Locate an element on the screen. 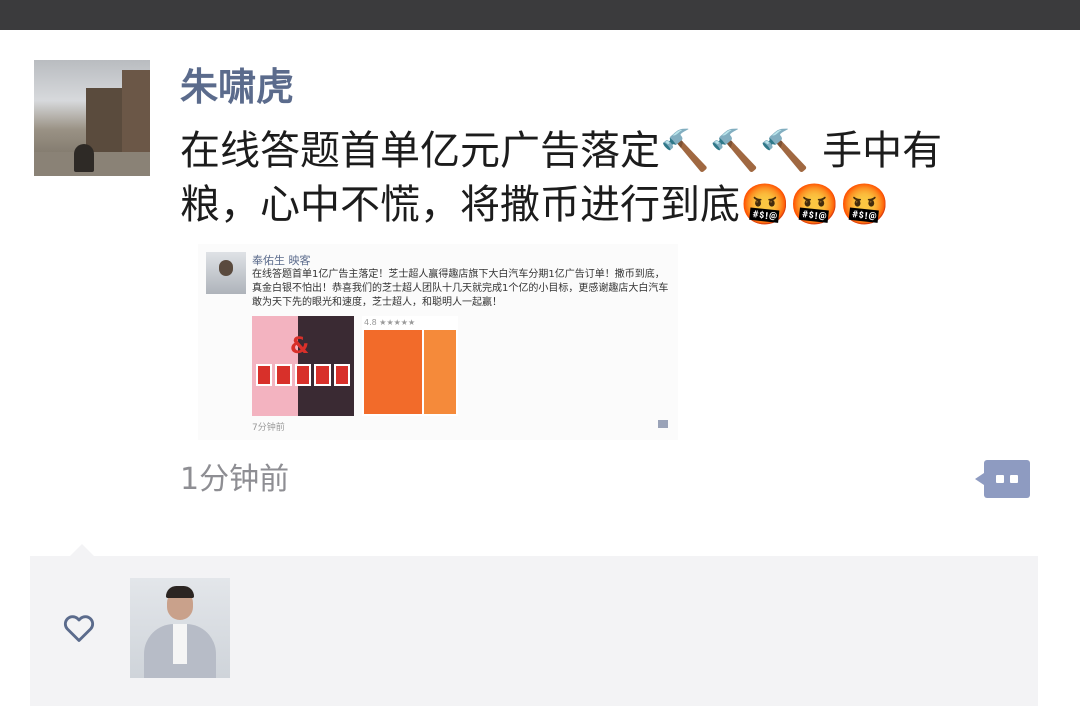 The image size is (1080, 716). post-text-line-1: 在线答题首单亿元广告落定🔨🔨🔨 手中有 is located at coordinates (561, 151).